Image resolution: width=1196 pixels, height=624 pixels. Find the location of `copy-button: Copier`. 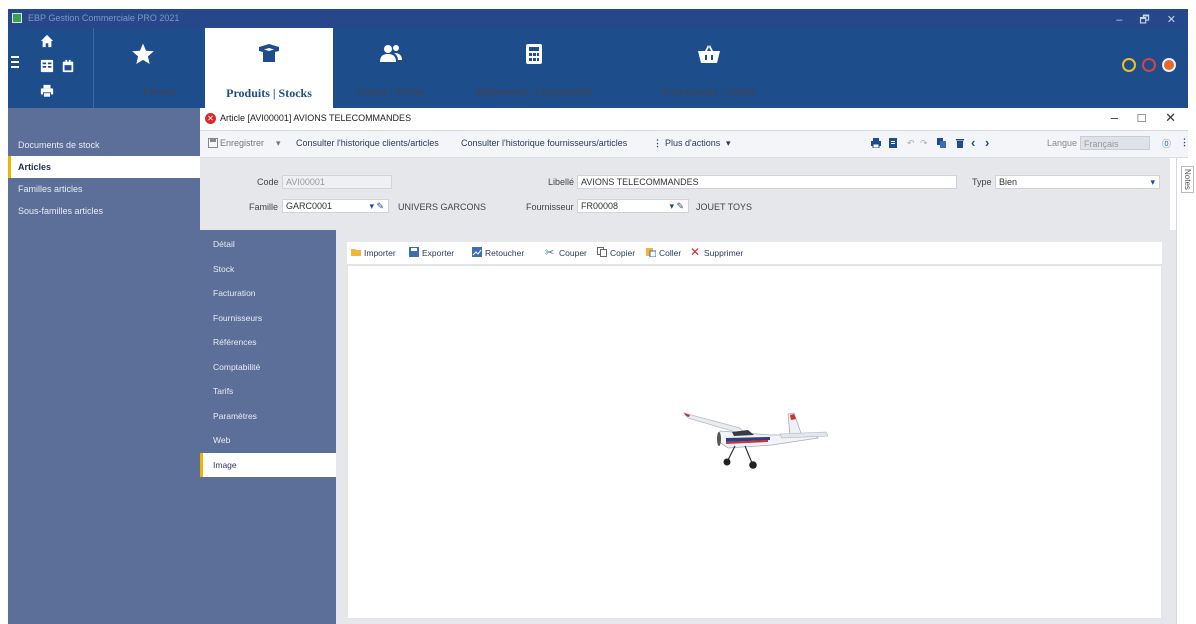

copy-button: Copier is located at coordinates (622, 253).